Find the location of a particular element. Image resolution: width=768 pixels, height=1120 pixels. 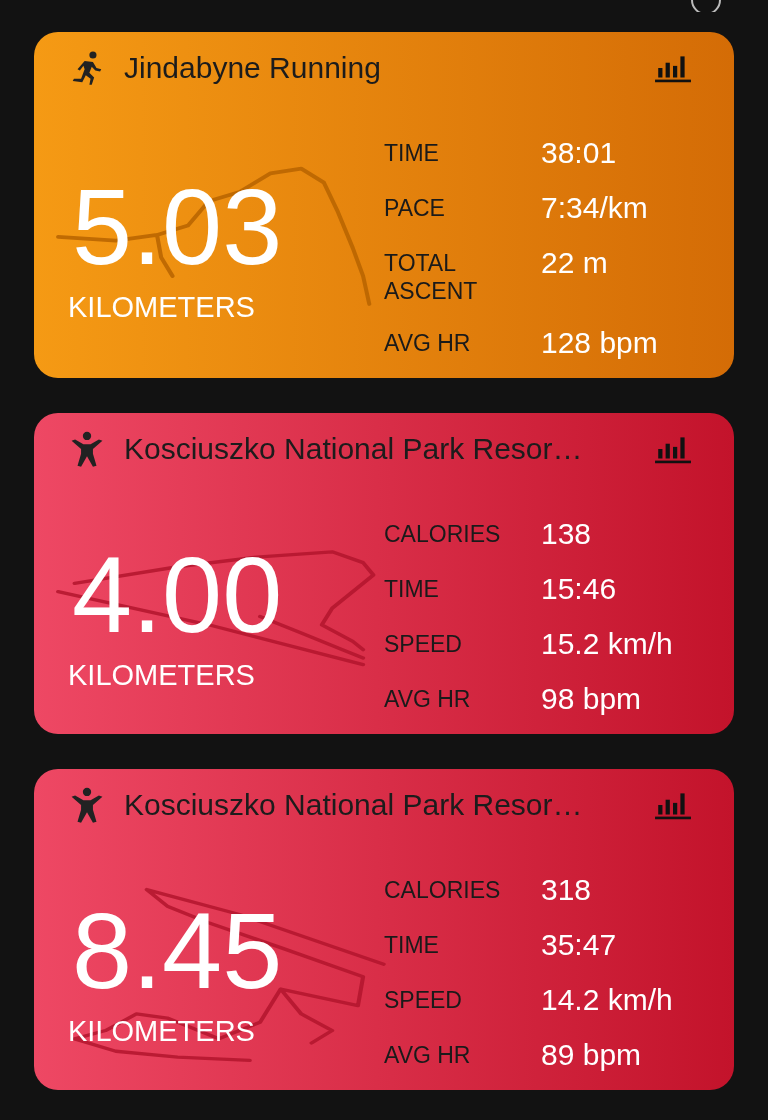

stat-label: PACE is located at coordinates (415, 208).